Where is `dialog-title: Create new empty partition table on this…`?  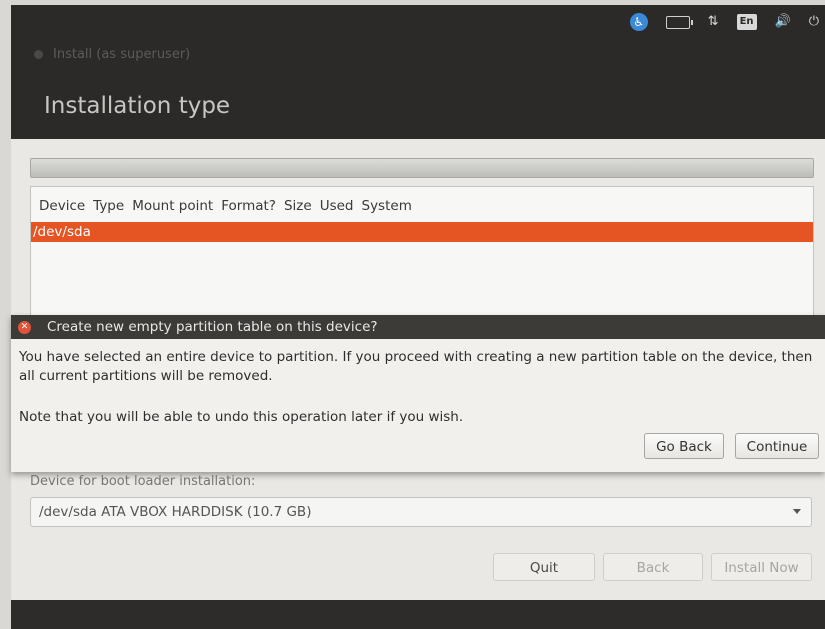
dialog-title: Create new empty partition table on this… is located at coordinates (212, 327).